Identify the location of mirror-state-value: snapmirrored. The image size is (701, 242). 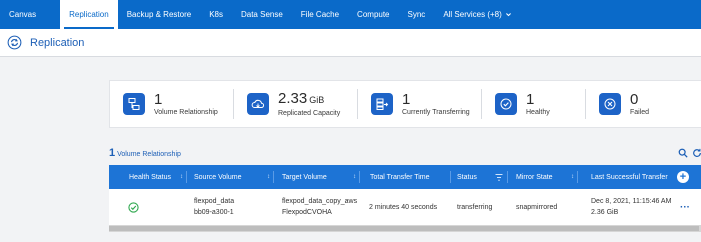
(537, 207).